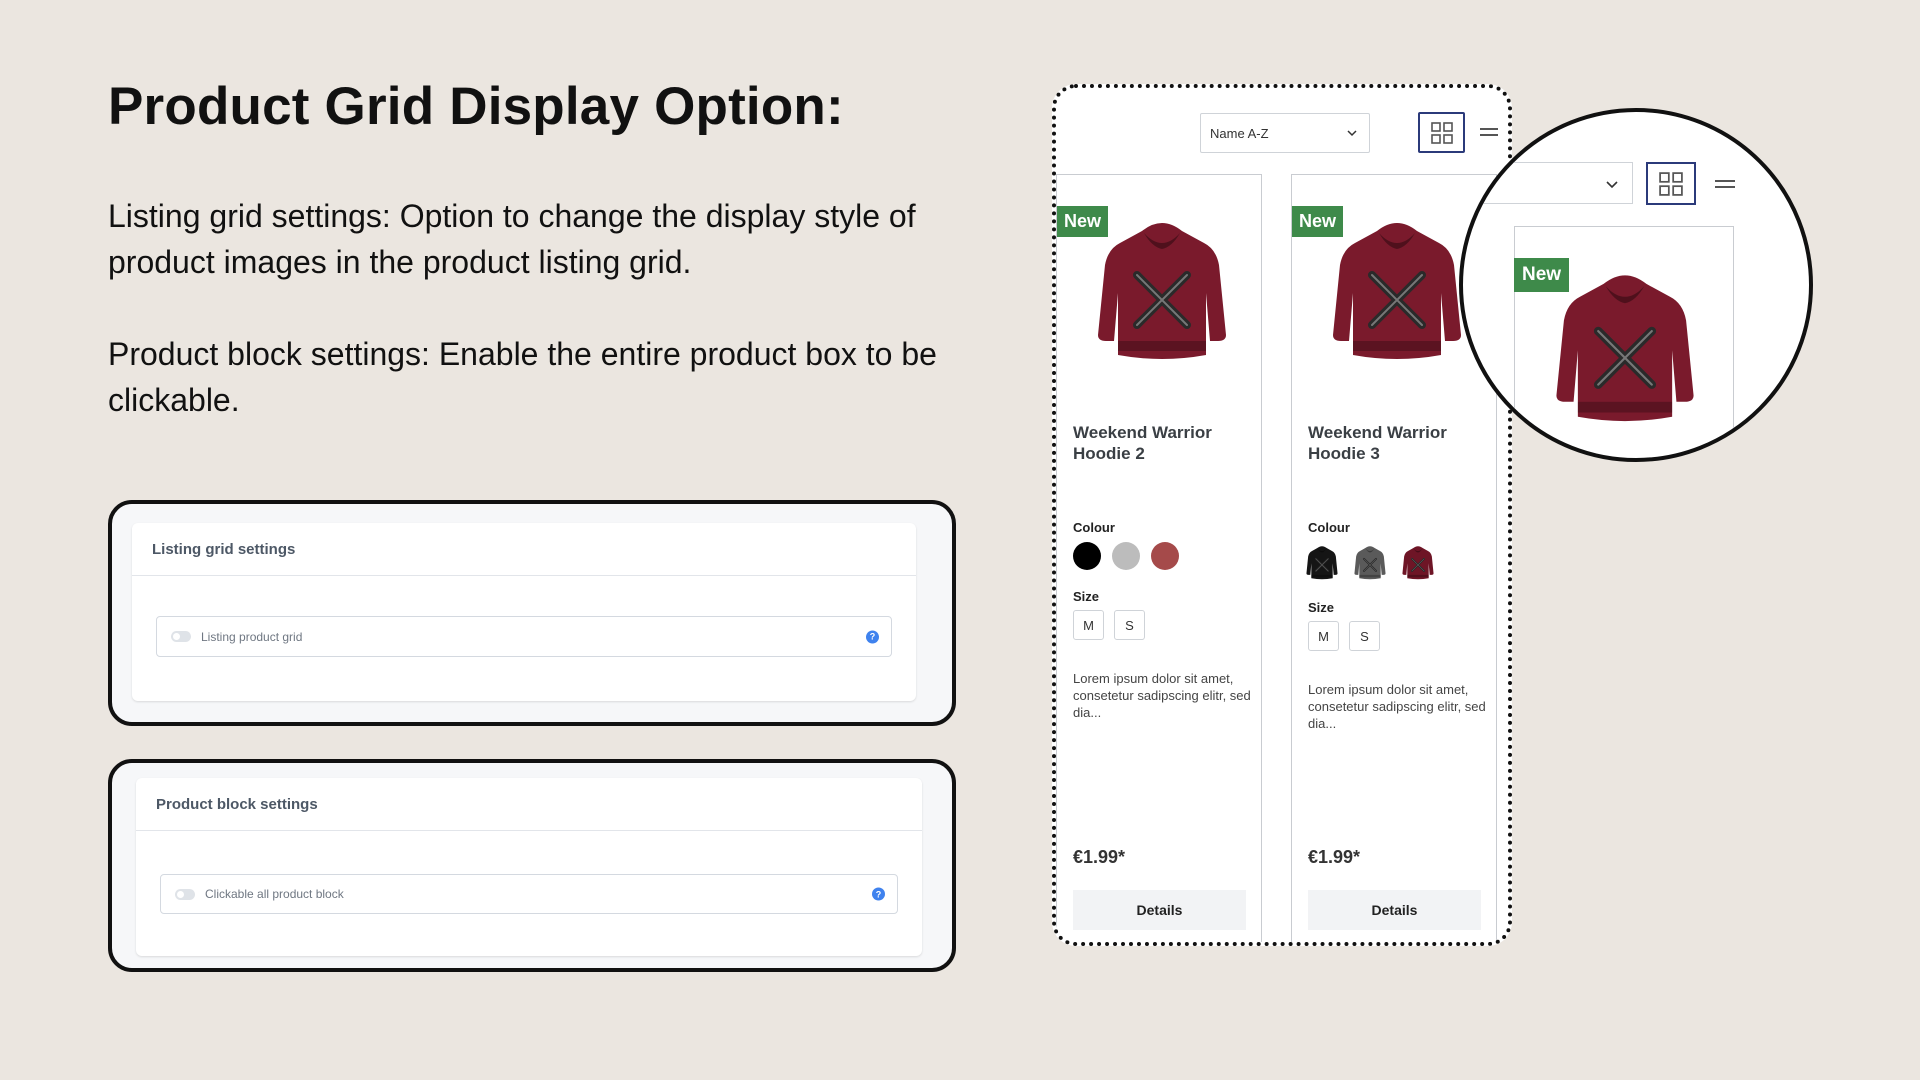  I want to click on clickable-product-block-field: Clickable all product block ?, so click(529, 894).